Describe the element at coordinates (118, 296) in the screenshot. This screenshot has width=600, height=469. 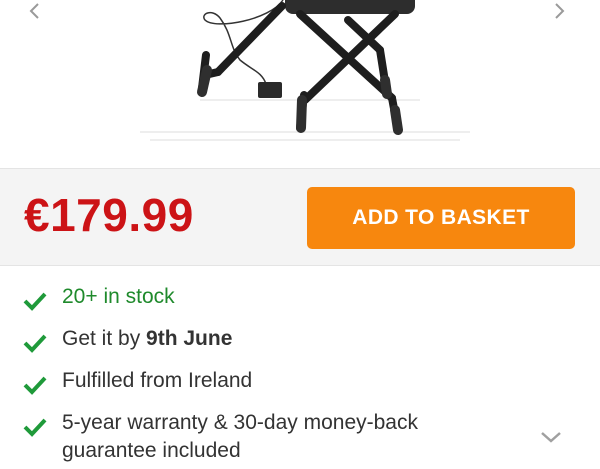
I see `stock-status: 20+ in stock` at that location.